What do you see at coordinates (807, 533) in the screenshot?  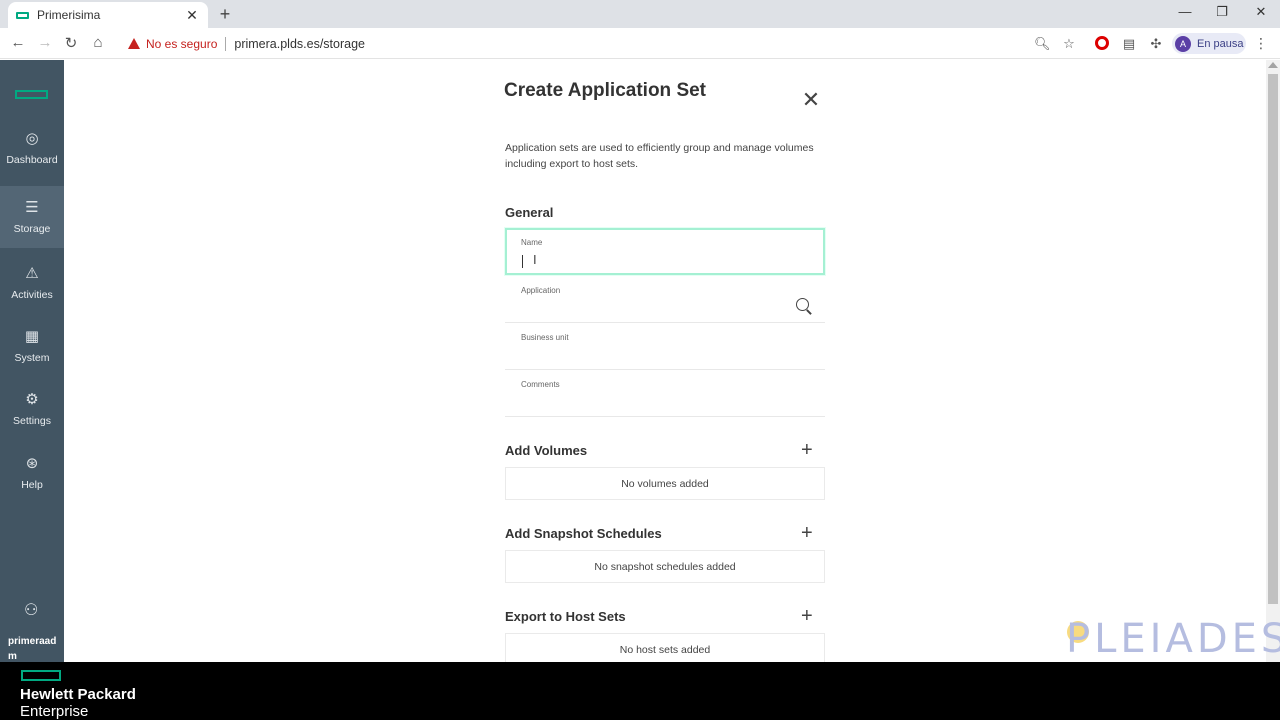 I see `add-snapshot-plus-icon: +` at bounding box center [807, 533].